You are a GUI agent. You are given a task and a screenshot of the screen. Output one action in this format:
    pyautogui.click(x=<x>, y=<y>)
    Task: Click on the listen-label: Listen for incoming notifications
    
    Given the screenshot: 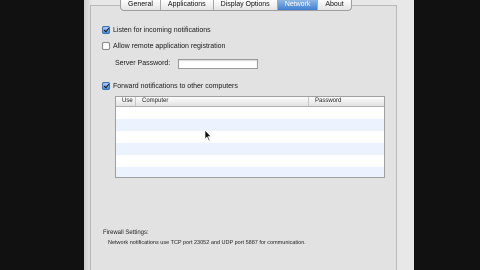 What is the action you would take?
    pyautogui.click(x=162, y=30)
    